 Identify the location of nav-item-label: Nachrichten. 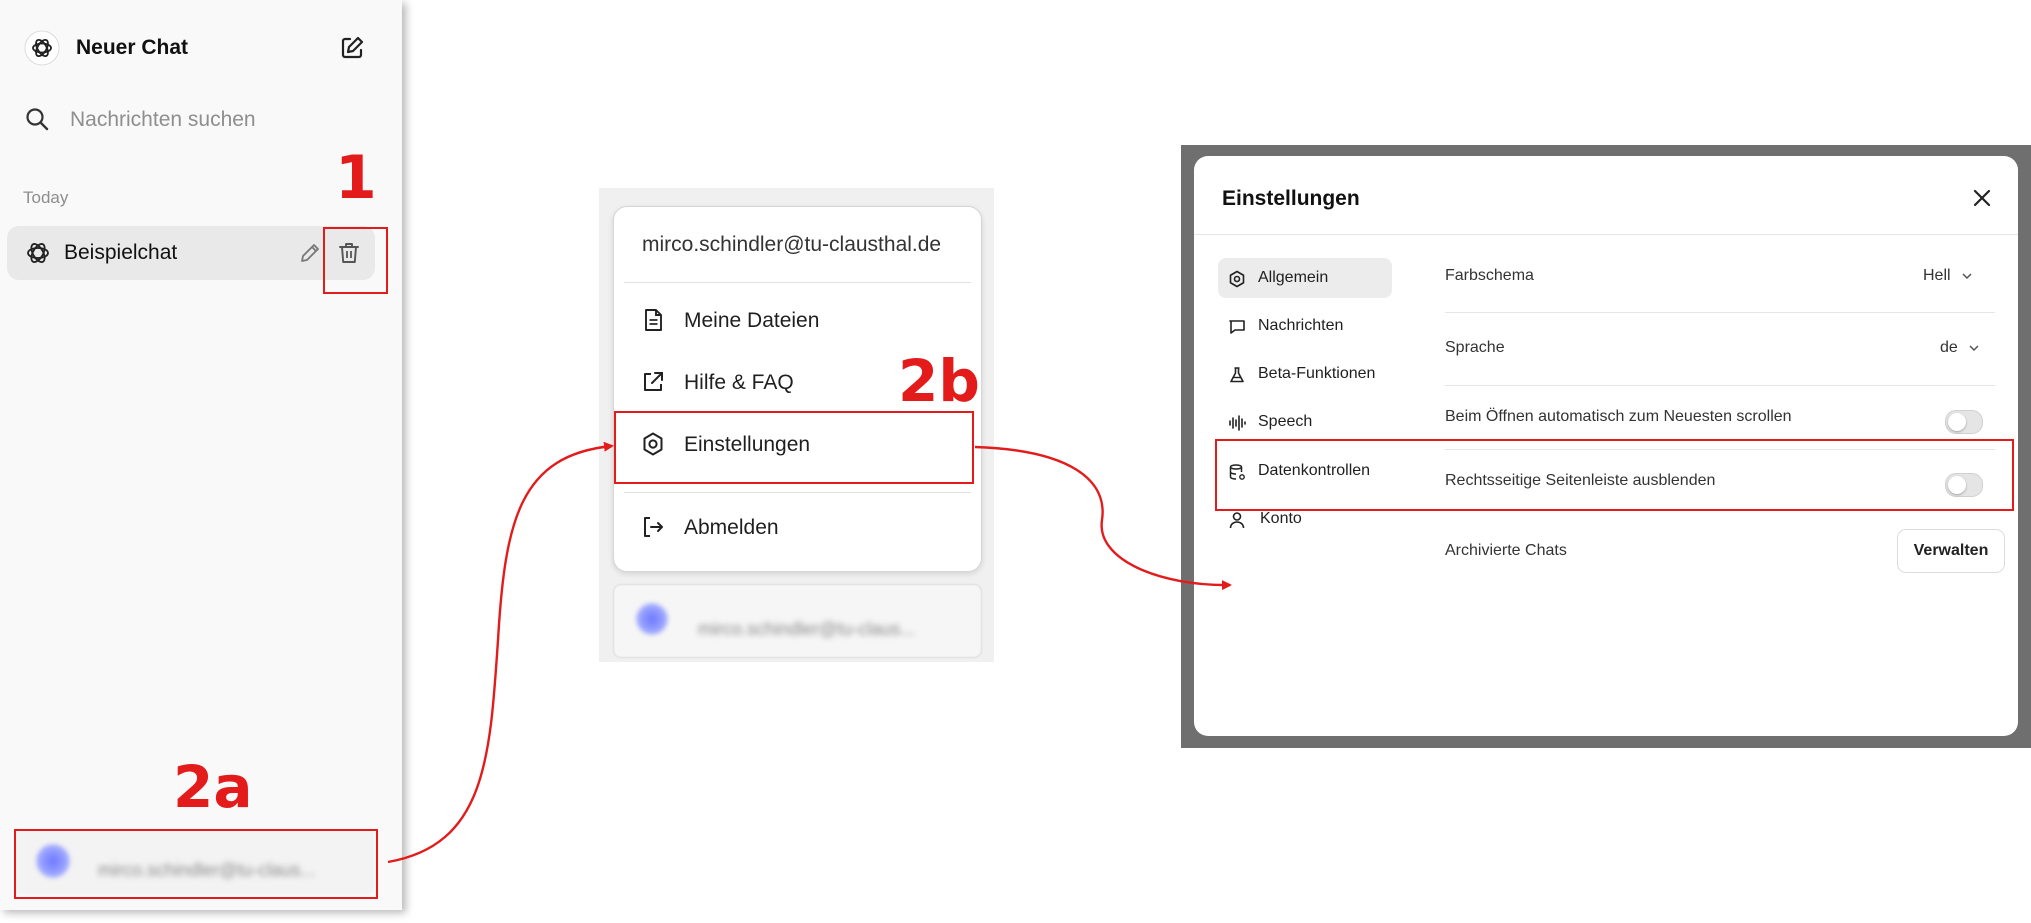
(1301, 325).